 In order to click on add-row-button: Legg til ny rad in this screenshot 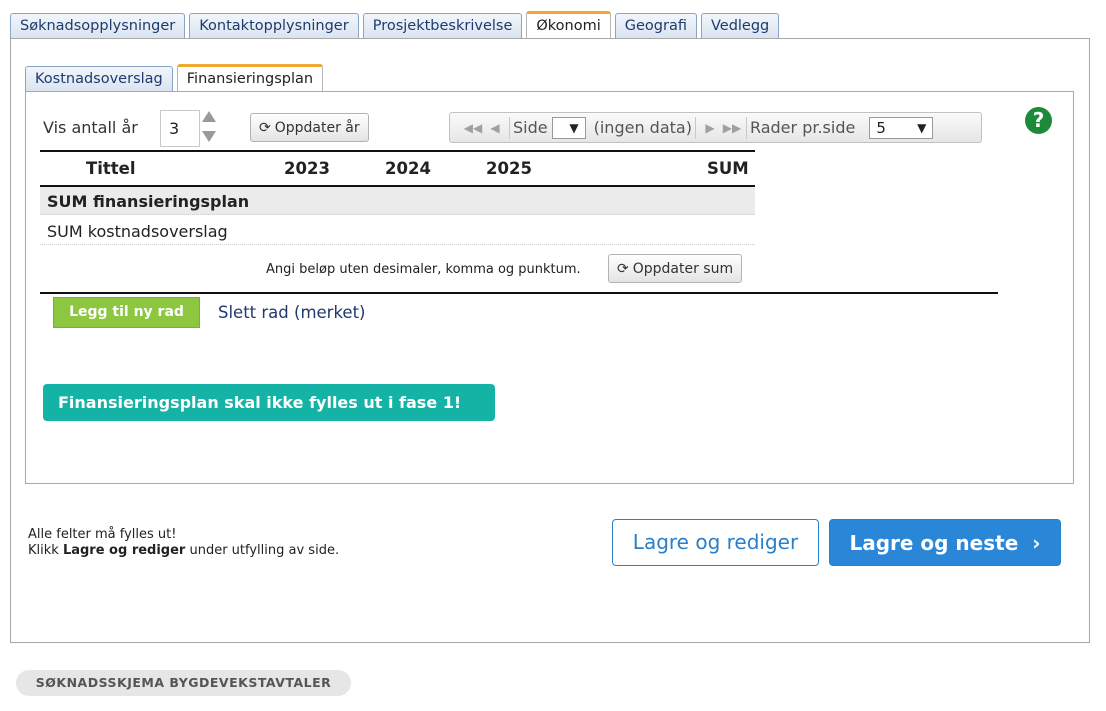, I will do `click(126, 312)`.